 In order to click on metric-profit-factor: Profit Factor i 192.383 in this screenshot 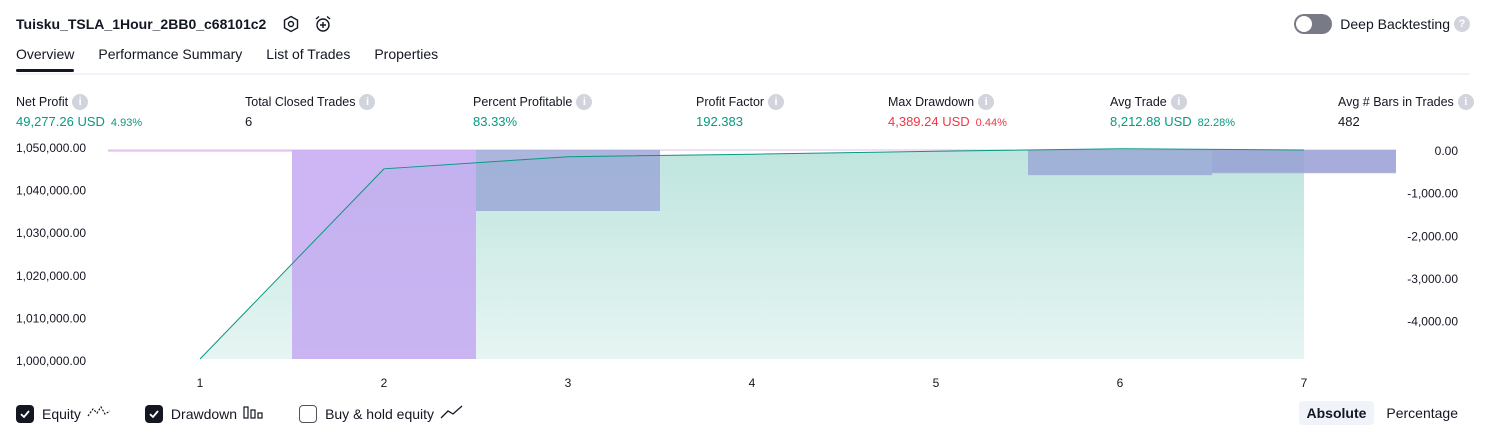, I will do `click(740, 112)`.